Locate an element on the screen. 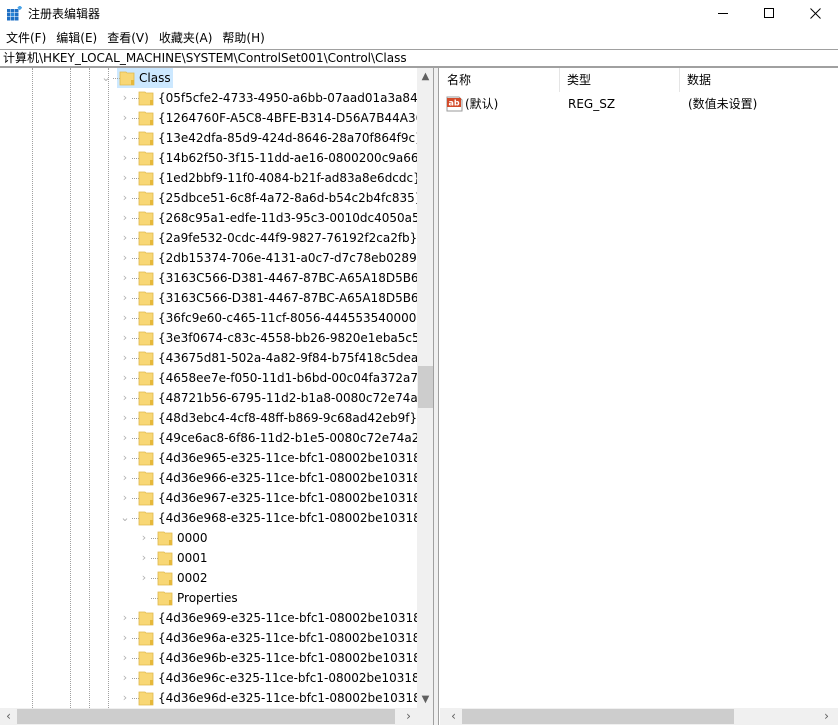  tree-node: › {4d36e966-e325-11ce-bfc1-08002be10318} is located at coordinates (208, 478).